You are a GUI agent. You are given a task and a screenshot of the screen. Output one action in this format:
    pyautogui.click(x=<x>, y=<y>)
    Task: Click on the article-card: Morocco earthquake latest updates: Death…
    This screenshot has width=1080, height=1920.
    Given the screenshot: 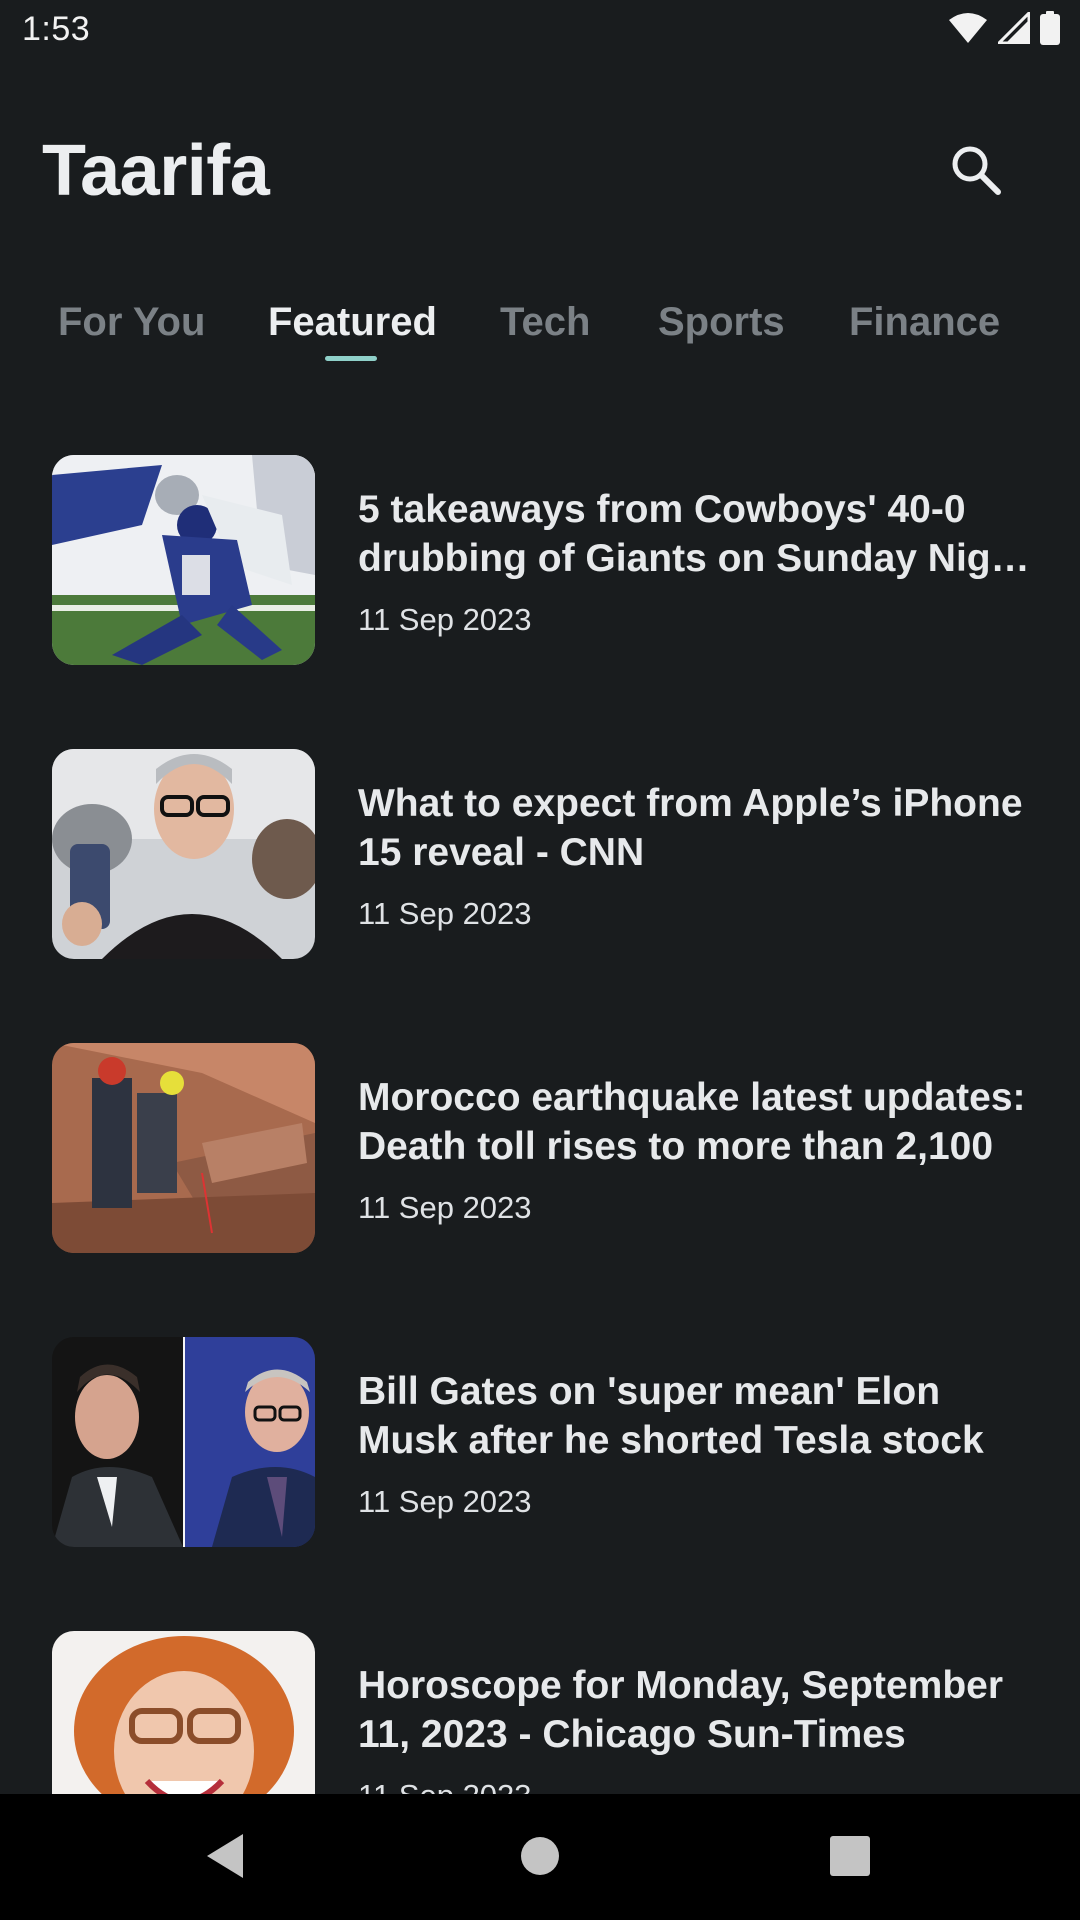 What is the action you would take?
    pyautogui.click(x=547, y=1149)
    